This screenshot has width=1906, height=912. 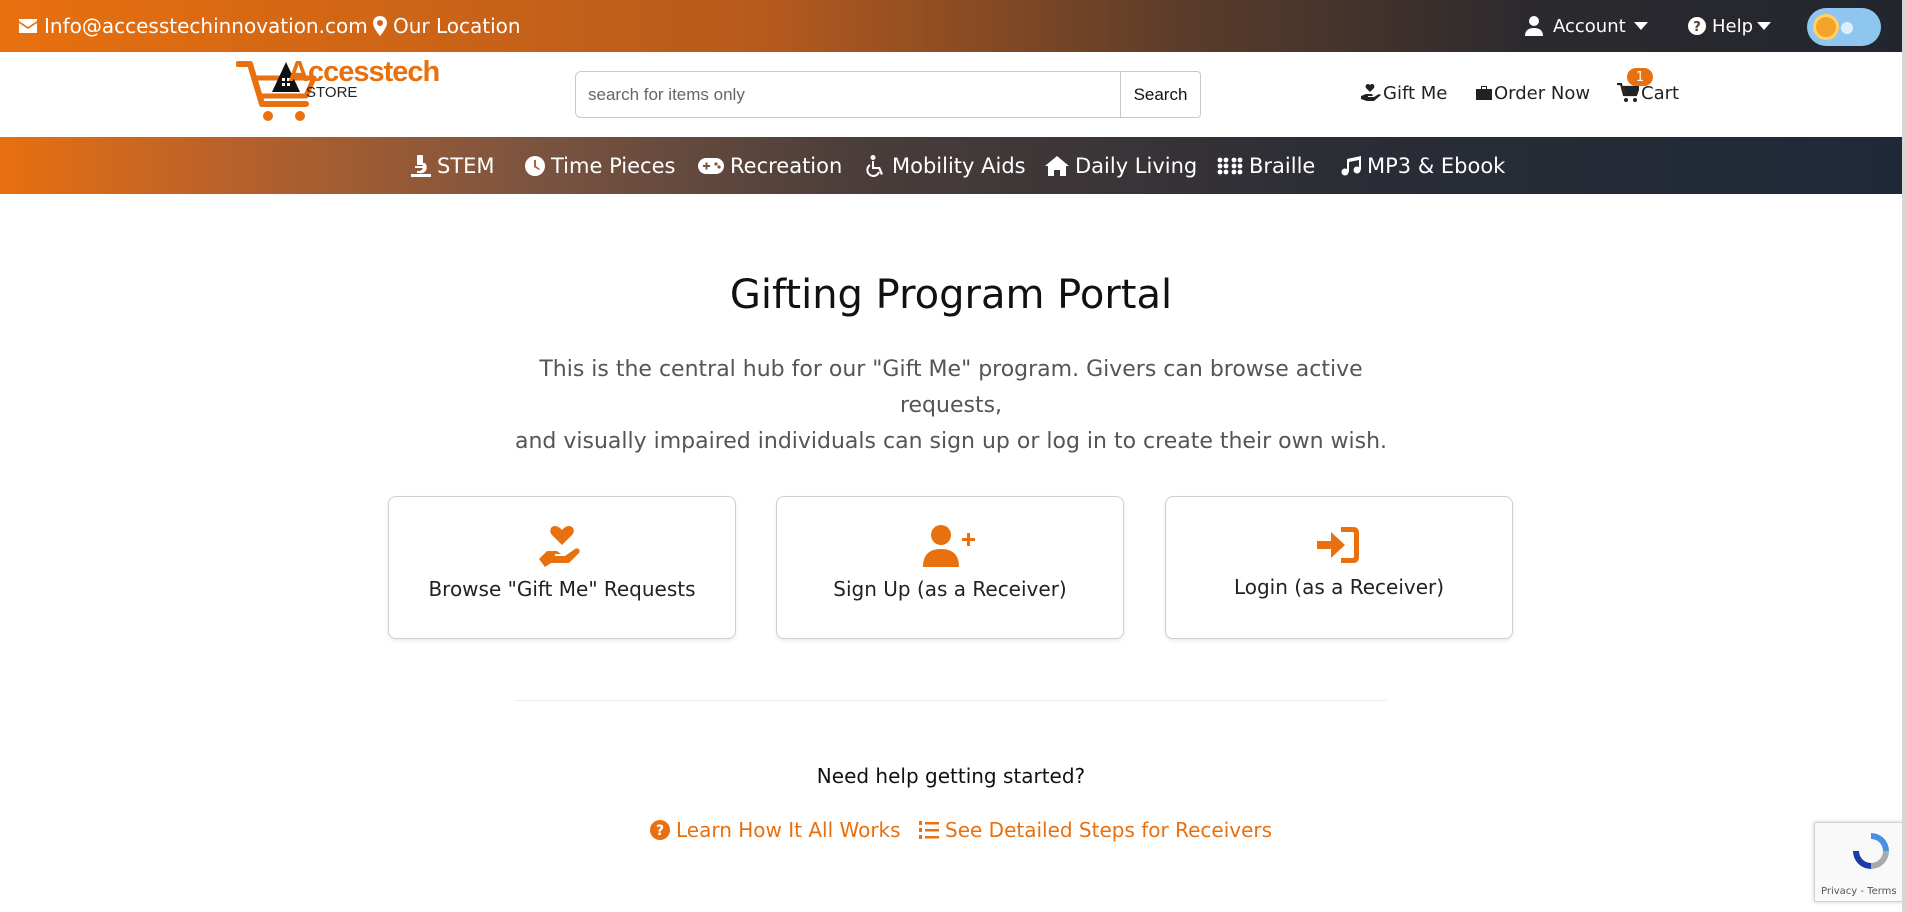 What do you see at coordinates (1057, 165) in the screenshot?
I see `home-icon` at bounding box center [1057, 165].